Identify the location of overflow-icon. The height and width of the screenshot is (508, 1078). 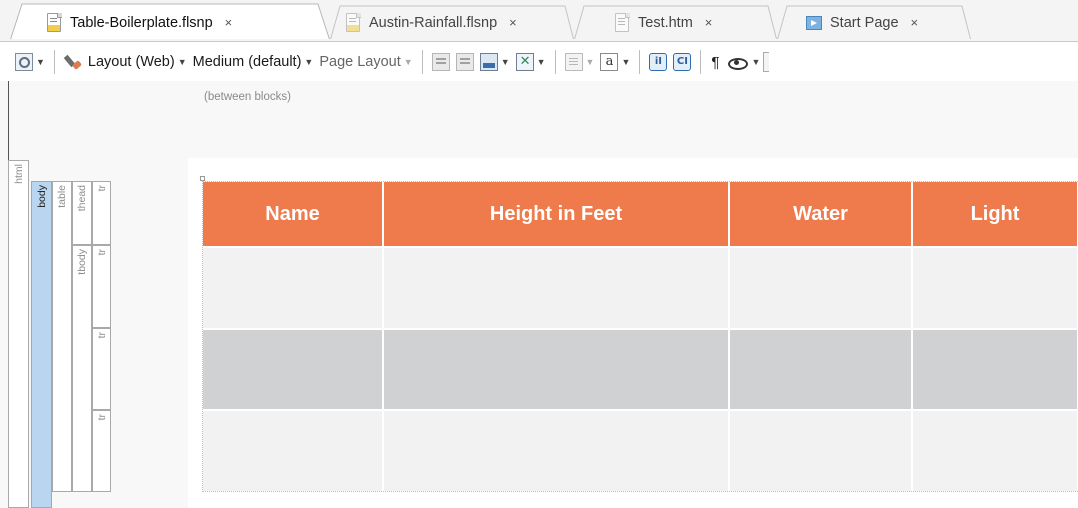
(766, 62).